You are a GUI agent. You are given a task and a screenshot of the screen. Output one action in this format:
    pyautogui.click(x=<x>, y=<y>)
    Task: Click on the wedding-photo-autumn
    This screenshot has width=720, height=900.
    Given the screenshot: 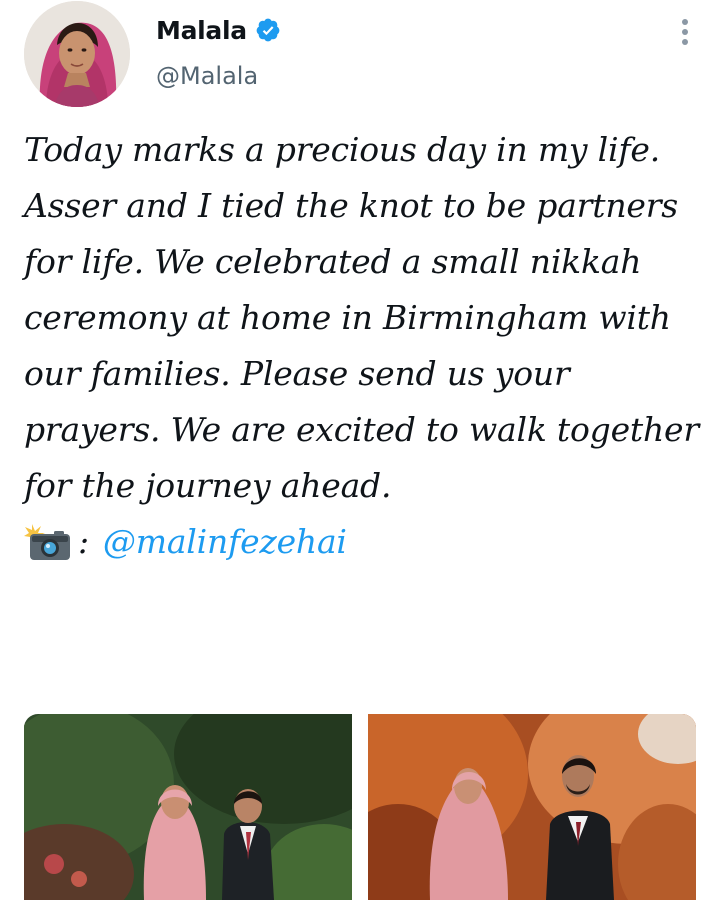 What is the action you would take?
    pyautogui.click(x=532, y=807)
    